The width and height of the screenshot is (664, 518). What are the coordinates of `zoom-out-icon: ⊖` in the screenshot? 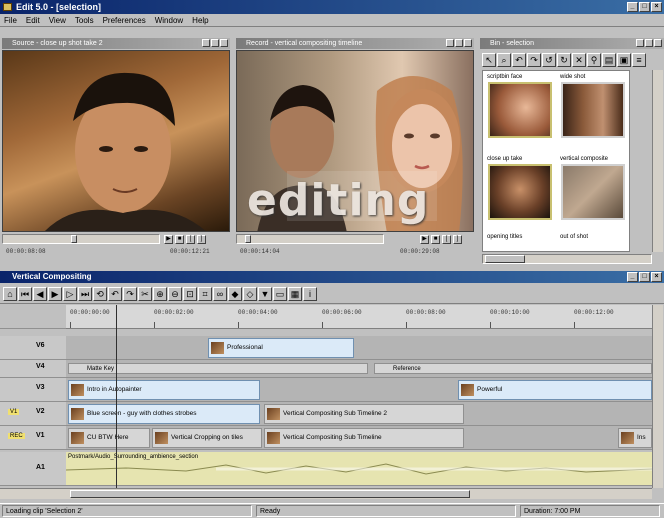 It's located at (175, 293).